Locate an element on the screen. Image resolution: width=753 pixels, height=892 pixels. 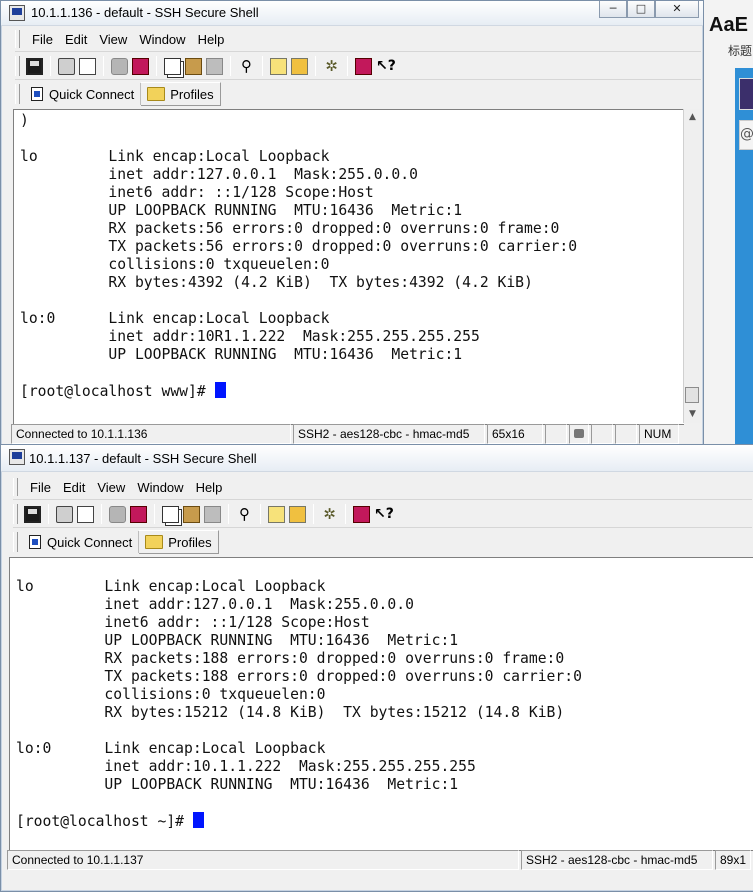
terminal-scrollbar: ▲ ▼ is located at coordinates (692, 266).